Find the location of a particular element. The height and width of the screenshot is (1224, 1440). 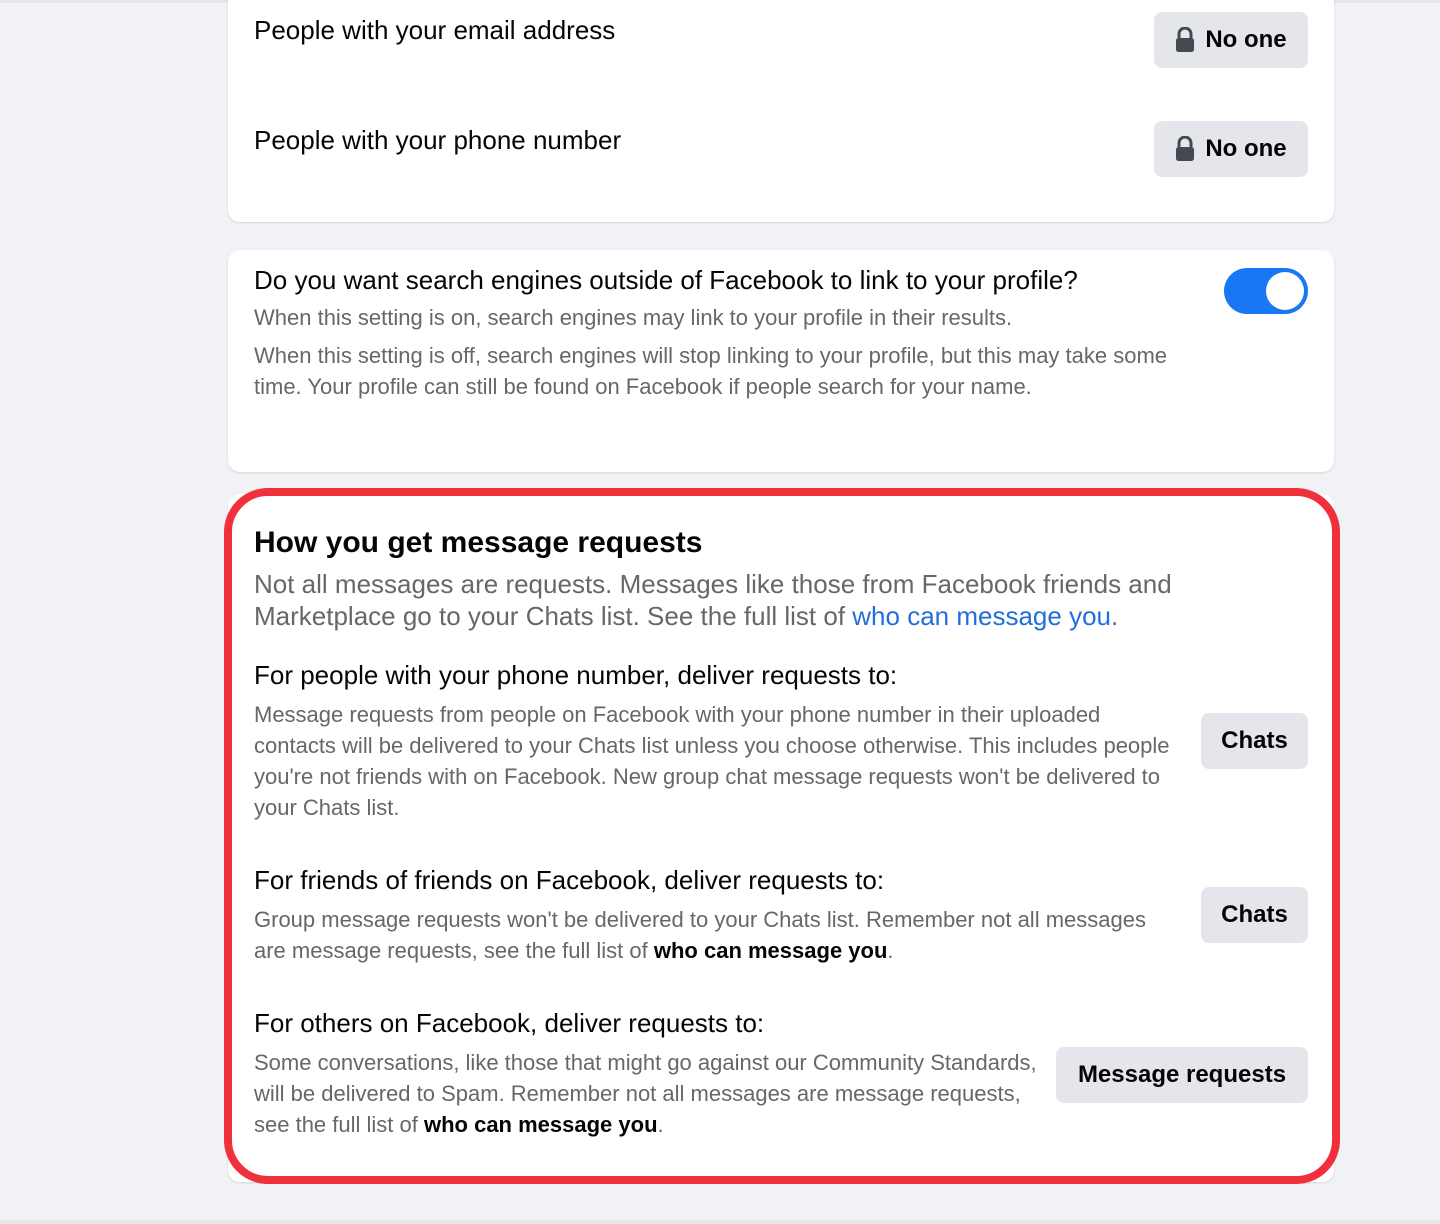

others-desc-end: . is located at coordinates (660, 1124).